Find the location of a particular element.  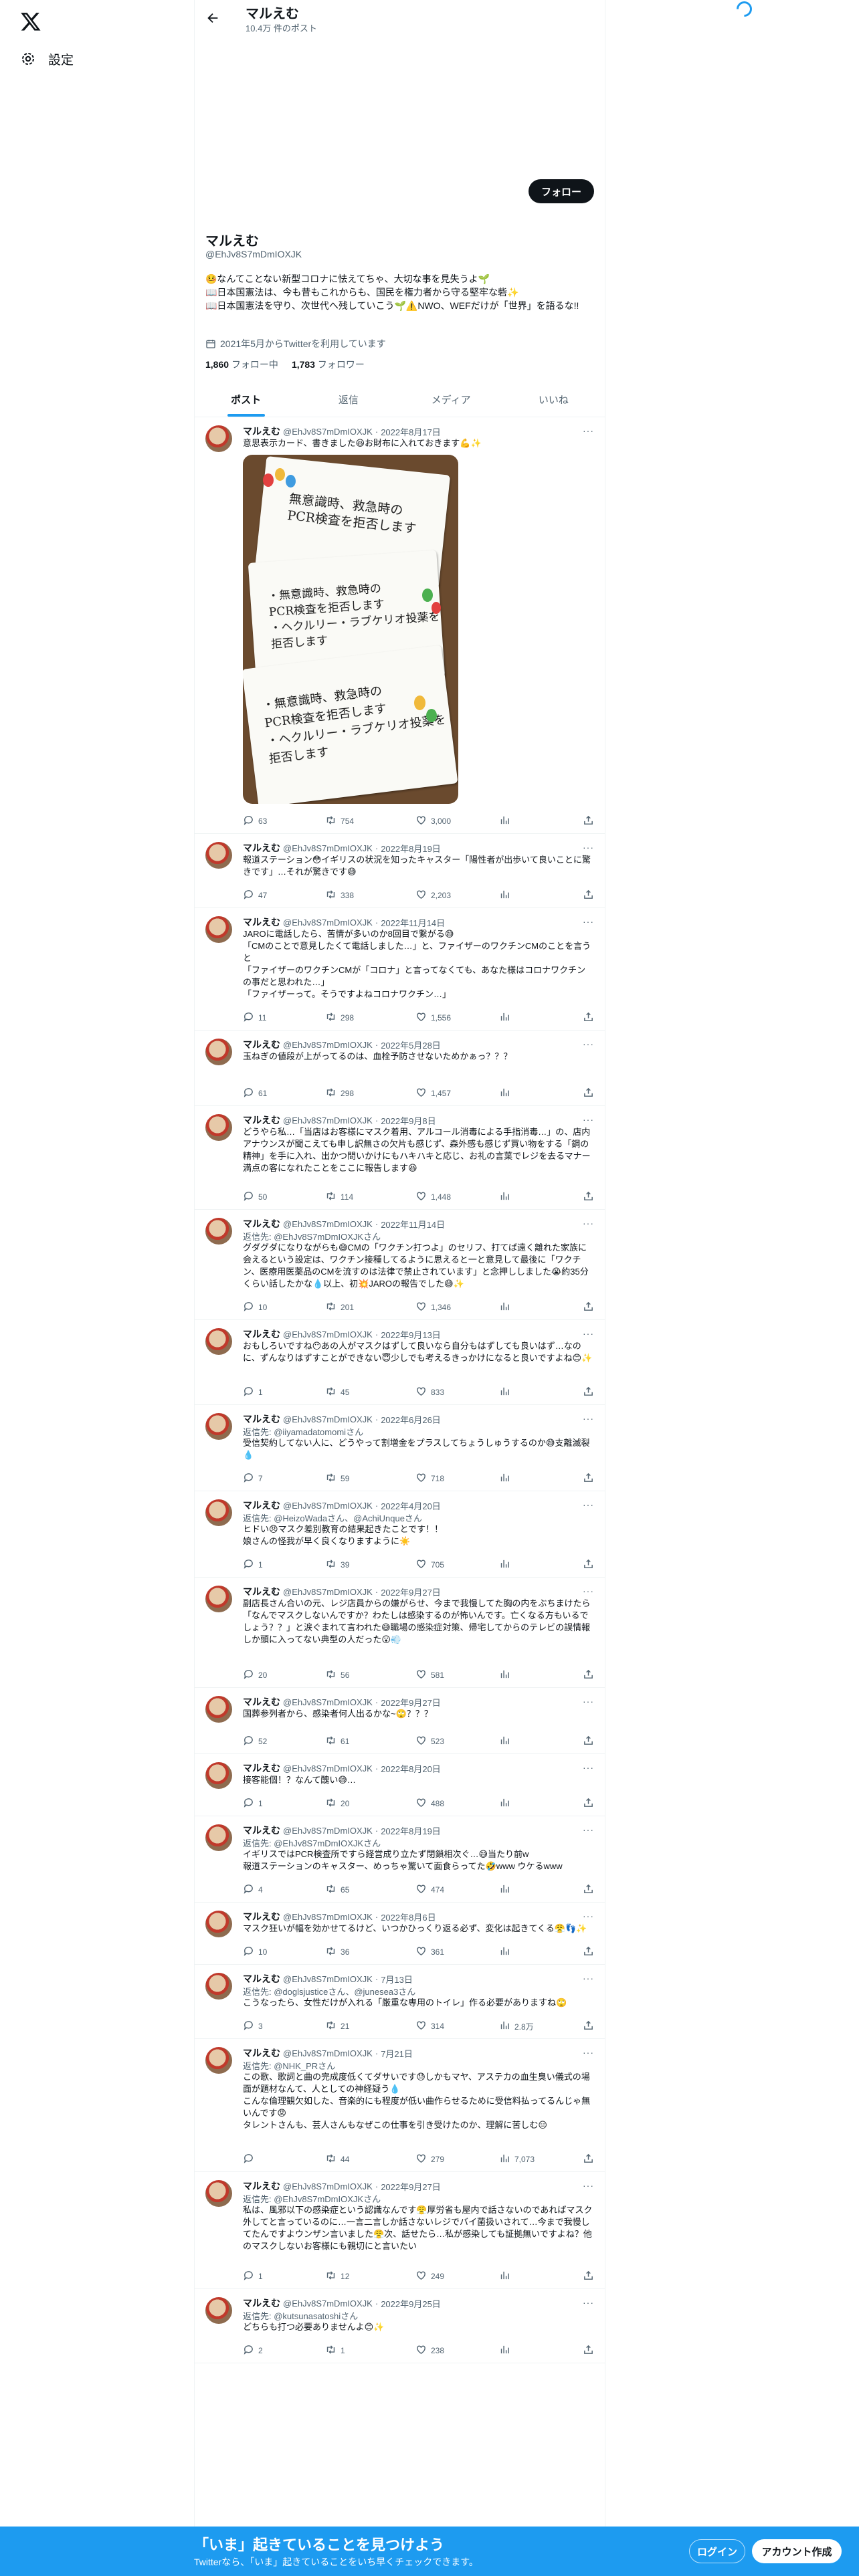

tweet-date: 2022年11月14日 is located at coordinates (413, 1224).